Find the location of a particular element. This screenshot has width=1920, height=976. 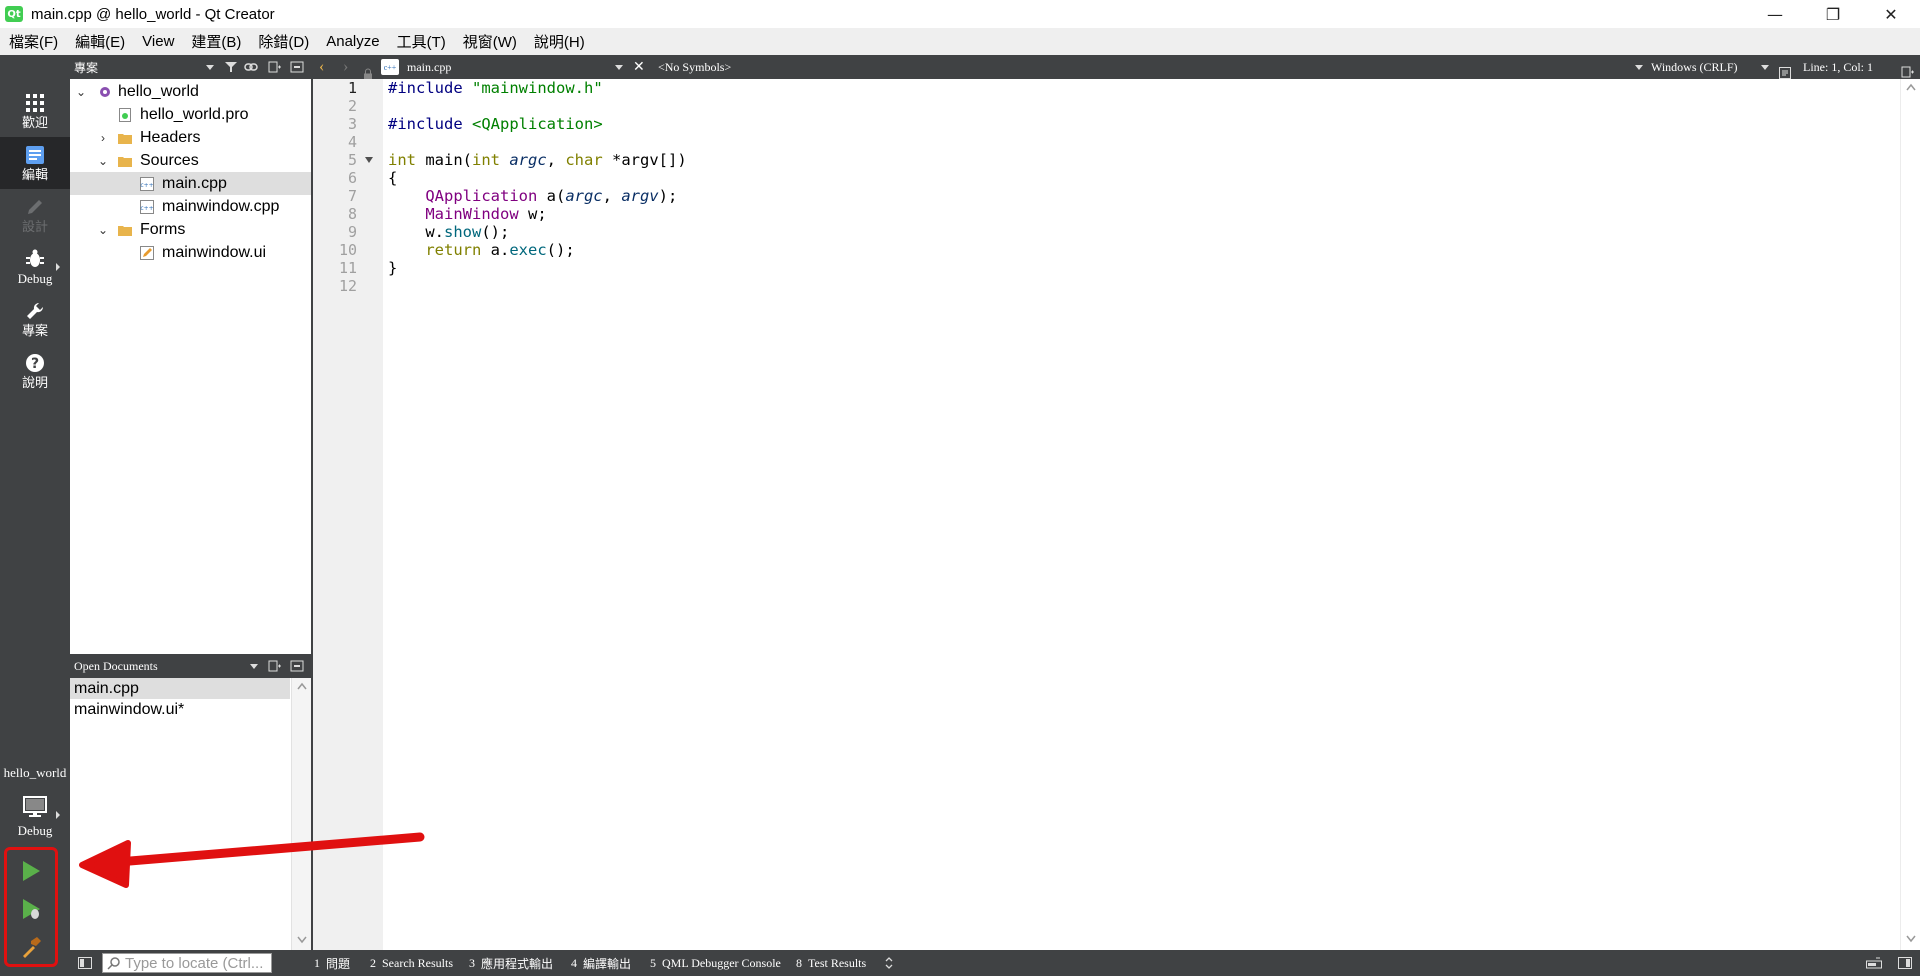

minimize-button: — is located at coordinates (1775, 14).